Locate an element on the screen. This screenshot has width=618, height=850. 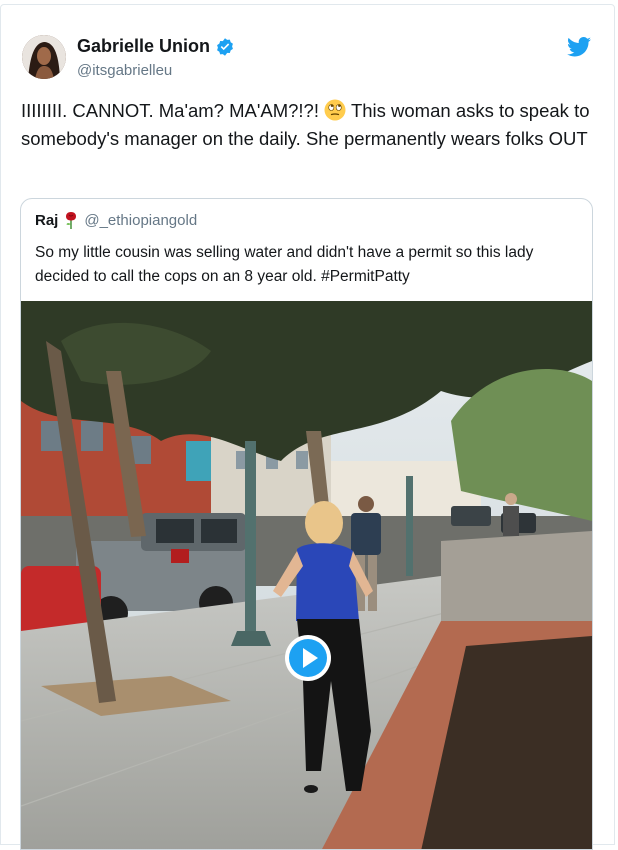
play-button-icon is located at coordinates (308, 658).